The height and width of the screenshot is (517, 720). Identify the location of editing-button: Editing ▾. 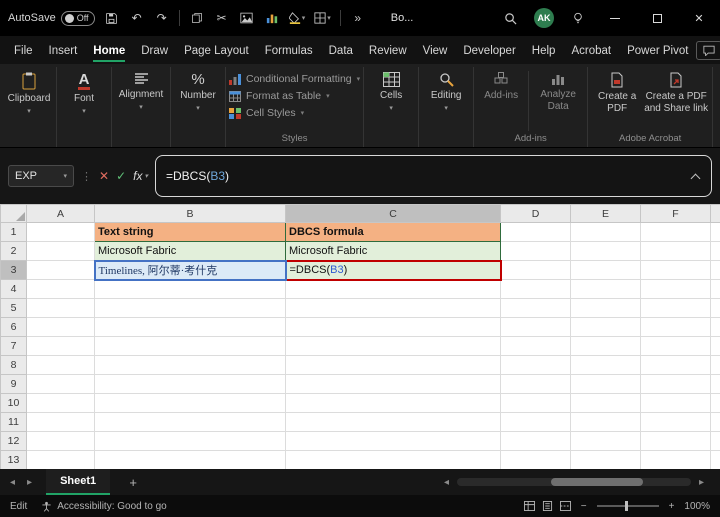
(446, 90).